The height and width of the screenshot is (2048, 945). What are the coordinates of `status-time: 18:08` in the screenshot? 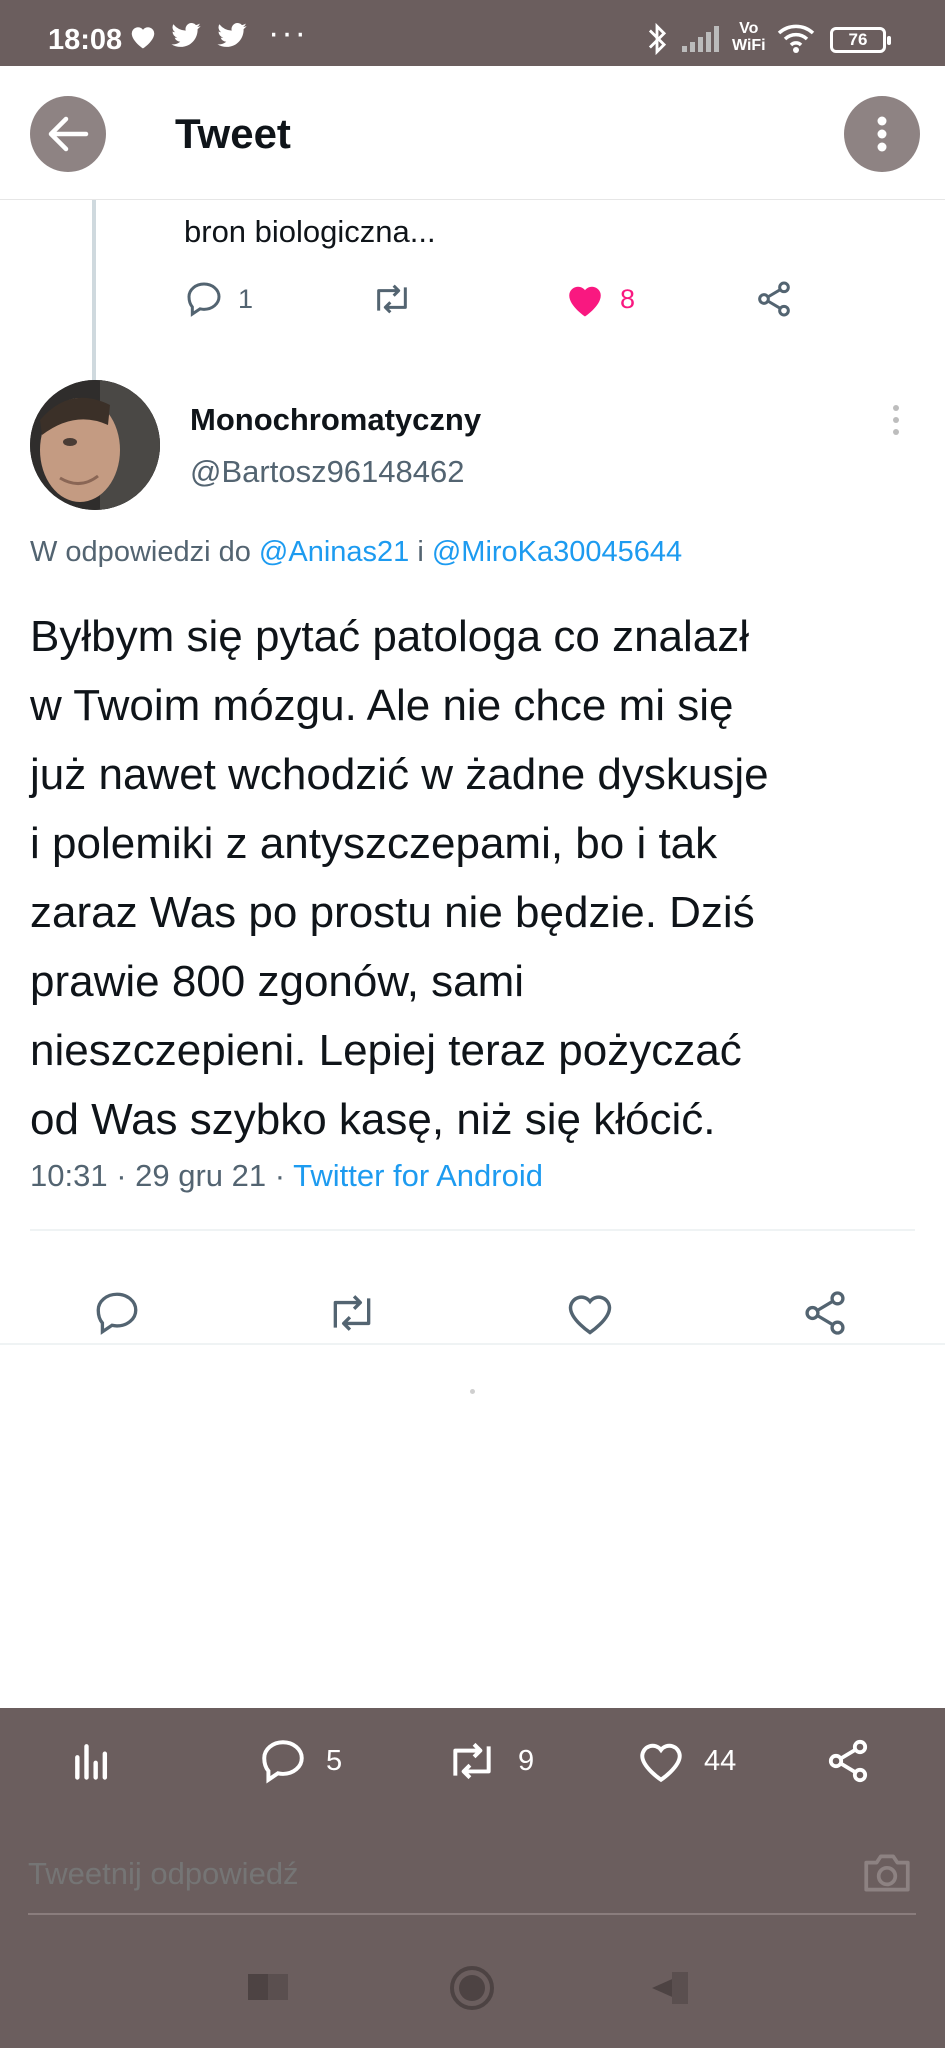 It's located at (85, 40).